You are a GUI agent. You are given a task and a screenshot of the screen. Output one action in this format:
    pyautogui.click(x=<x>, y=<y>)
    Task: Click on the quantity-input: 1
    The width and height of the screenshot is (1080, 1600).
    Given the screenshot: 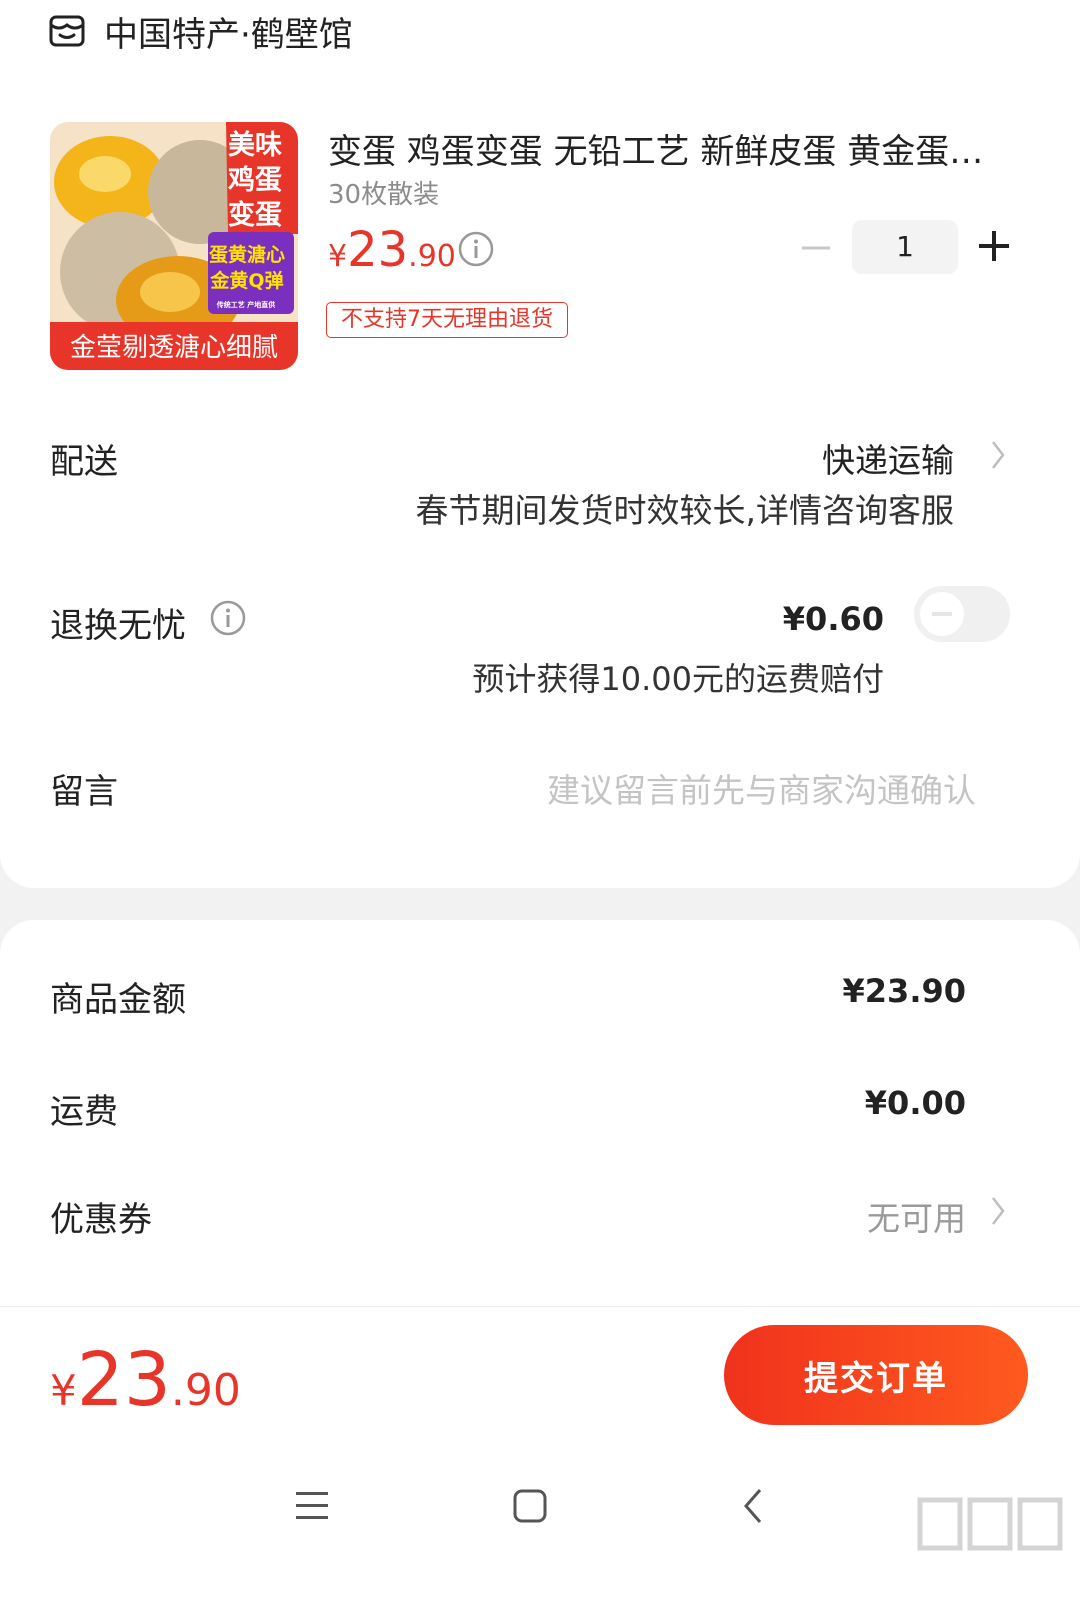 What is the action you would take?
    pyautogui.click(x=905, y=247)
    